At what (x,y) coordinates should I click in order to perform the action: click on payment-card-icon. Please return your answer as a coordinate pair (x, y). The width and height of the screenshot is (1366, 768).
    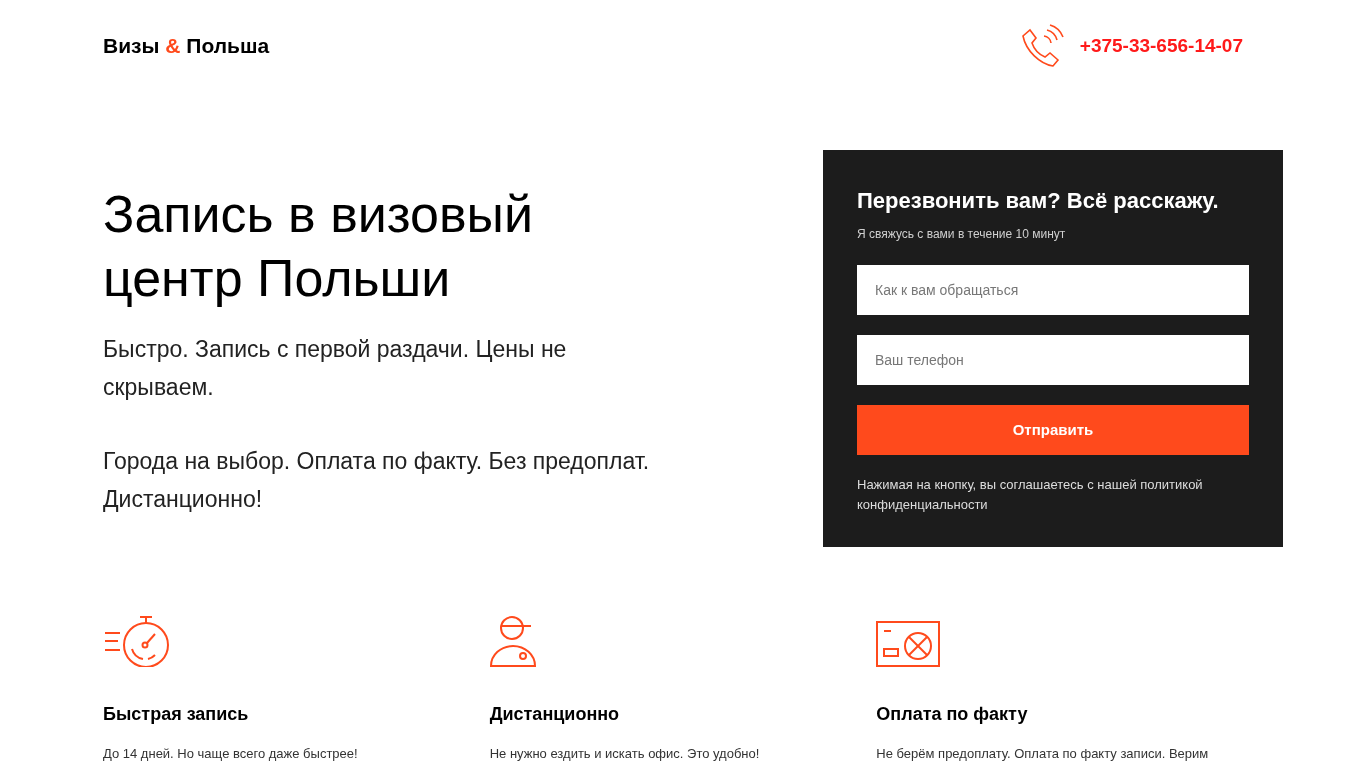
    Looking at the image, I should click on (908, 644).